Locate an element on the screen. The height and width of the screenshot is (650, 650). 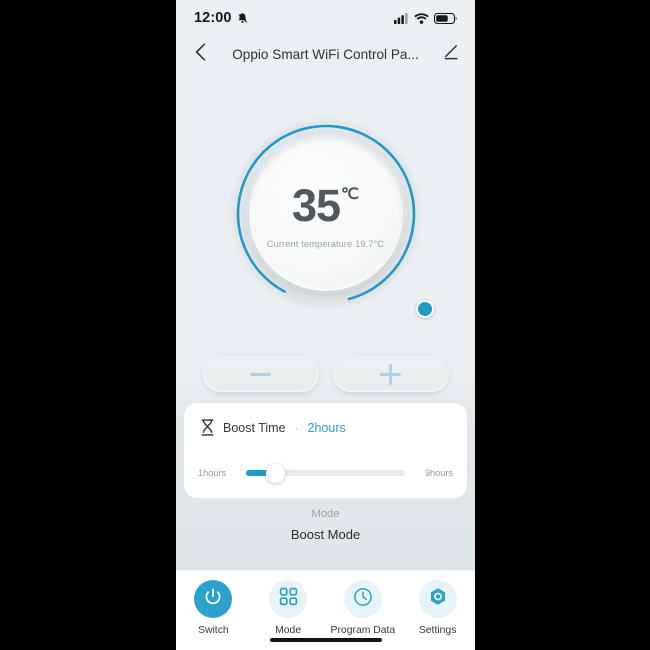
status-bar-left: 12:00 is located at coordinates (221, 18).